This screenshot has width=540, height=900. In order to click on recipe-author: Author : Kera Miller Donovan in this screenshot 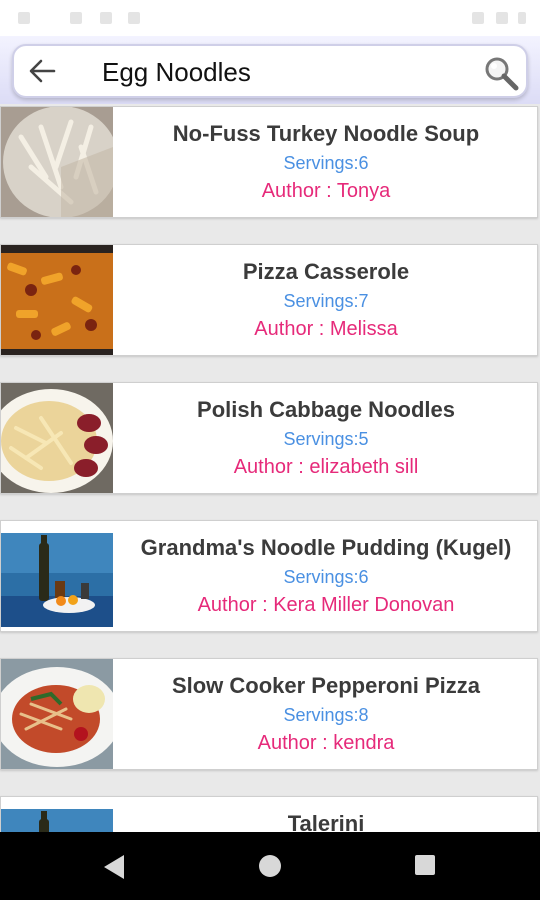, I will do `click(326, 605)`.